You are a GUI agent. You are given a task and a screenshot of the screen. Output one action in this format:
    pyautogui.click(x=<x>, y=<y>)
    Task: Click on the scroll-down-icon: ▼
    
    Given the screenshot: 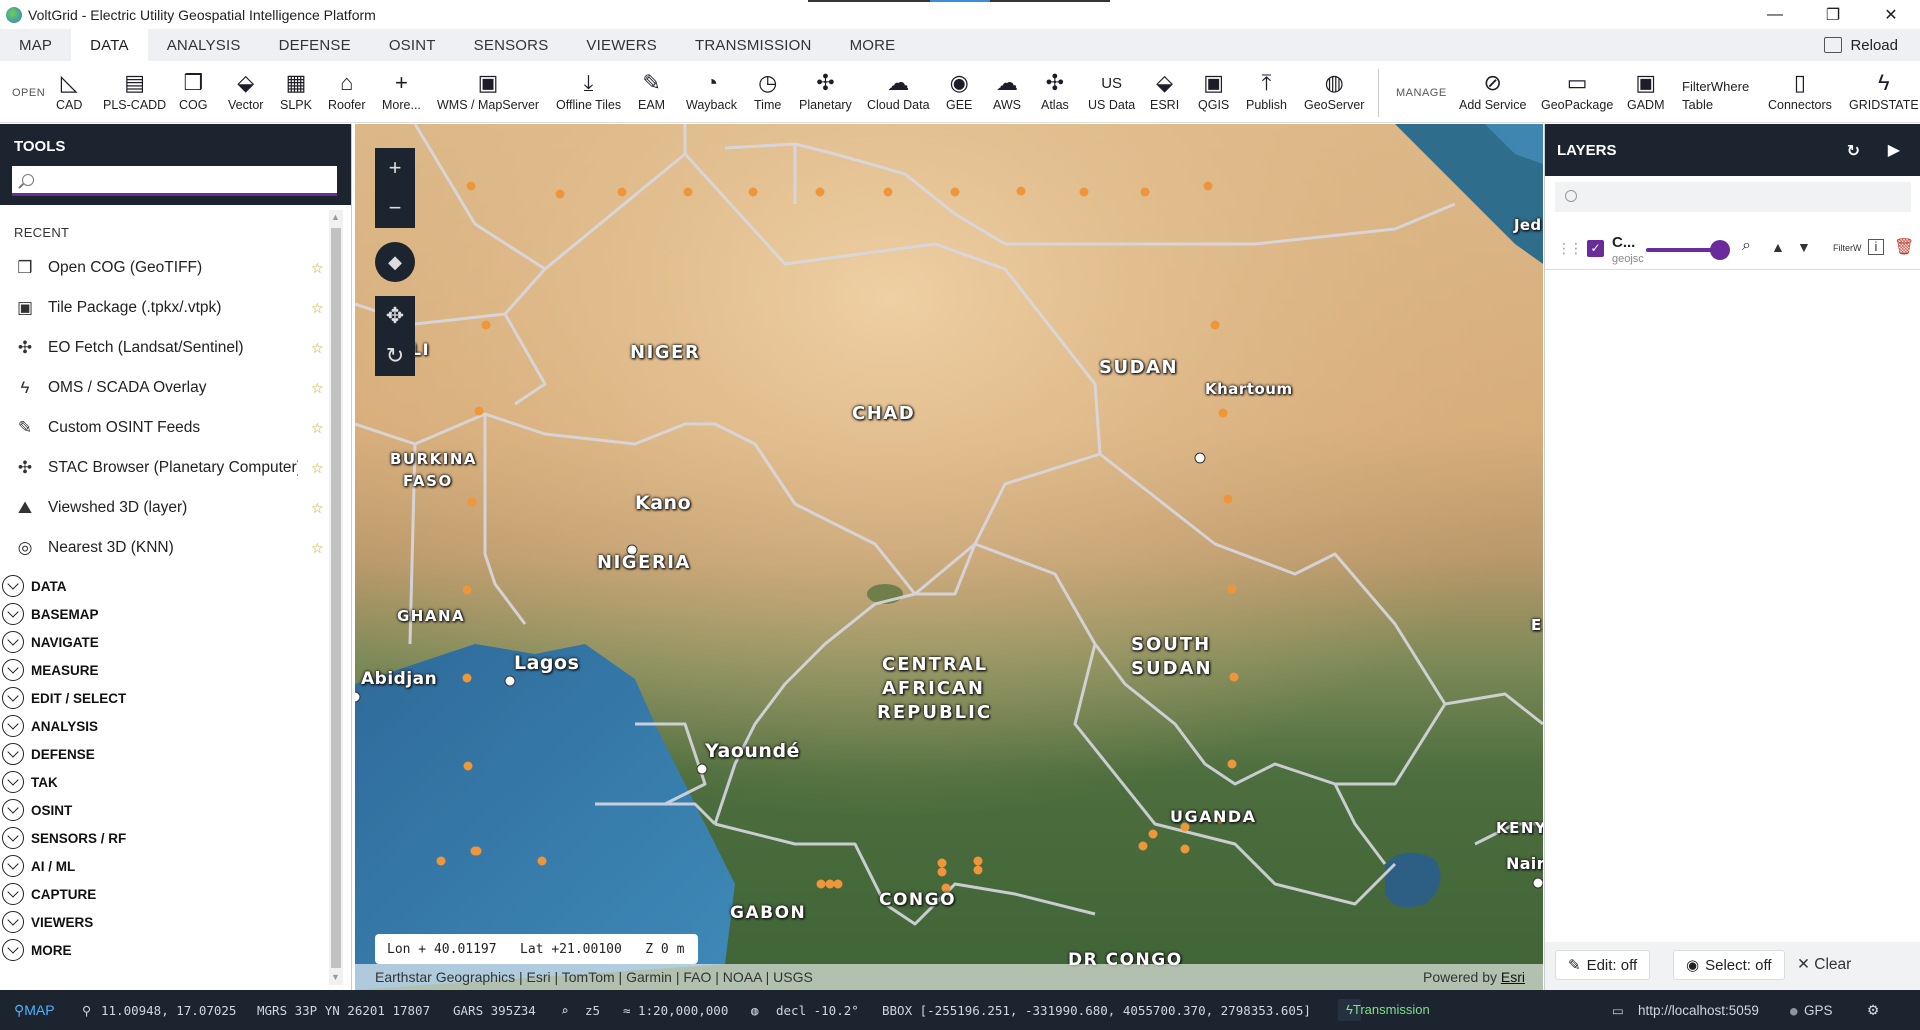 What is the action you would take?
    pyautogui.click(x=335, y=977)
    